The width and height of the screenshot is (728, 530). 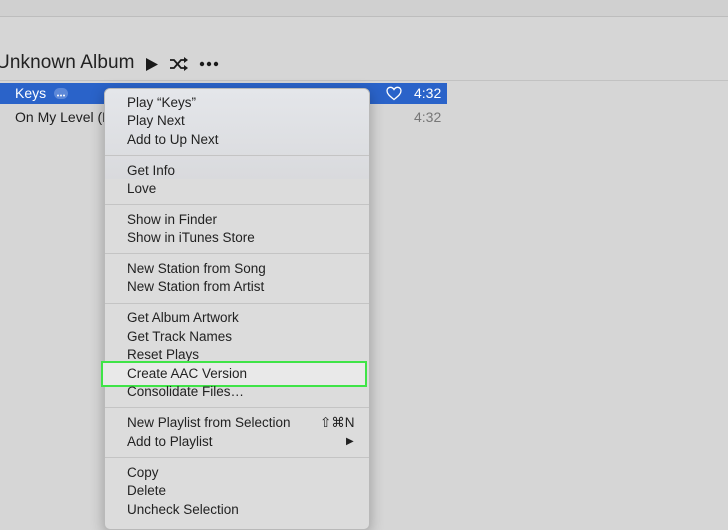 I want to click on menu-item-get-info: Get Info, so click(x=151, y=171).